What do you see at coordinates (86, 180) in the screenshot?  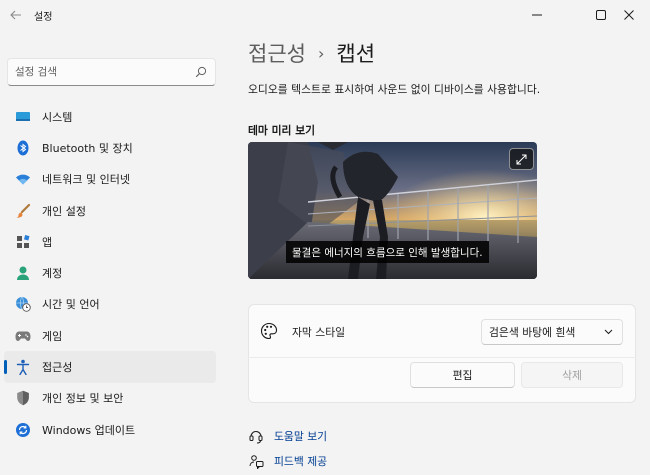 I see `sidebar-item-label: 네트워크 및 인터넷` at bounding box center [86, 180].